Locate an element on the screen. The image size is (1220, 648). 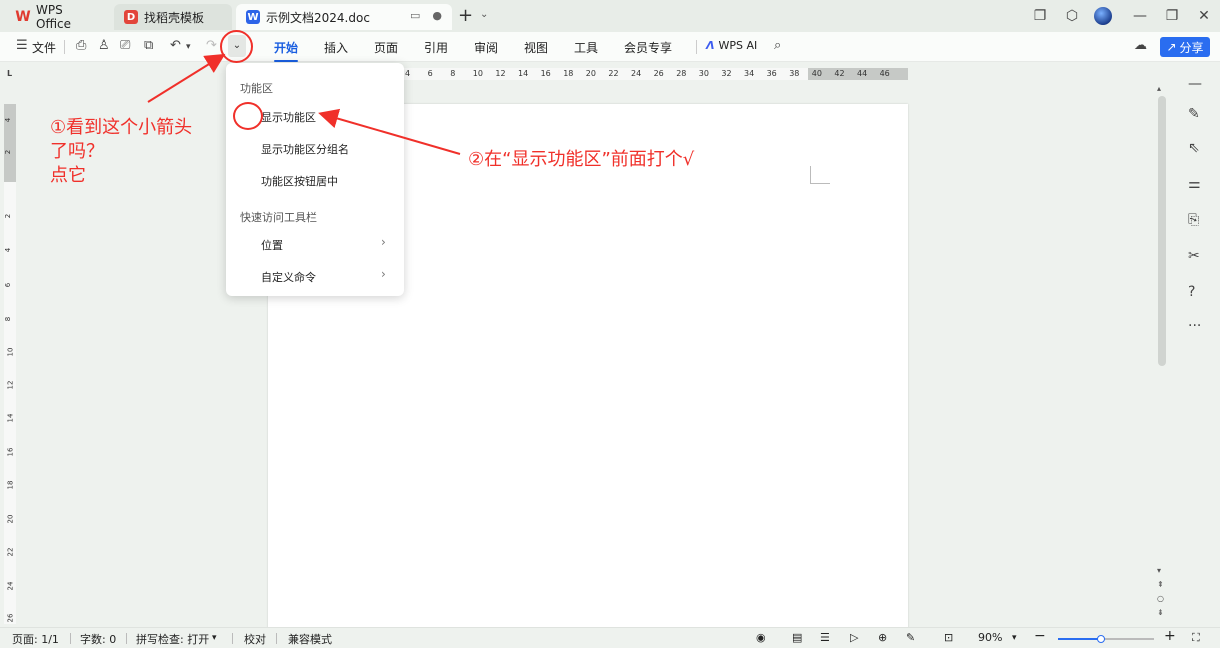
monitor-icon: ▭ is located at coordinates (415, 15).